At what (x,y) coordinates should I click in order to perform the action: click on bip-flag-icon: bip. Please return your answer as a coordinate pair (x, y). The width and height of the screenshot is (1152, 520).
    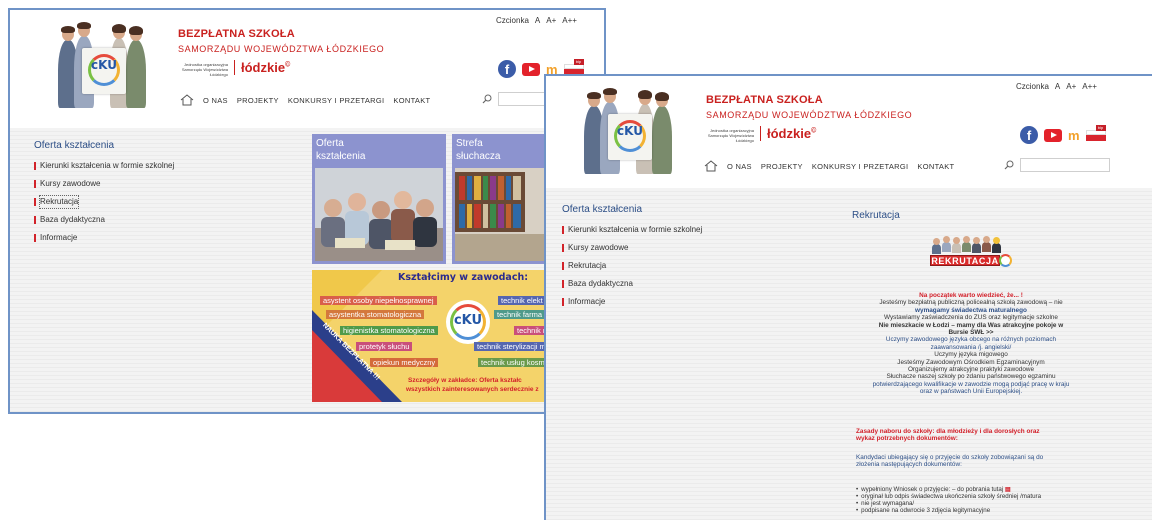
    Looking at the image, I should click on (1095, 133).